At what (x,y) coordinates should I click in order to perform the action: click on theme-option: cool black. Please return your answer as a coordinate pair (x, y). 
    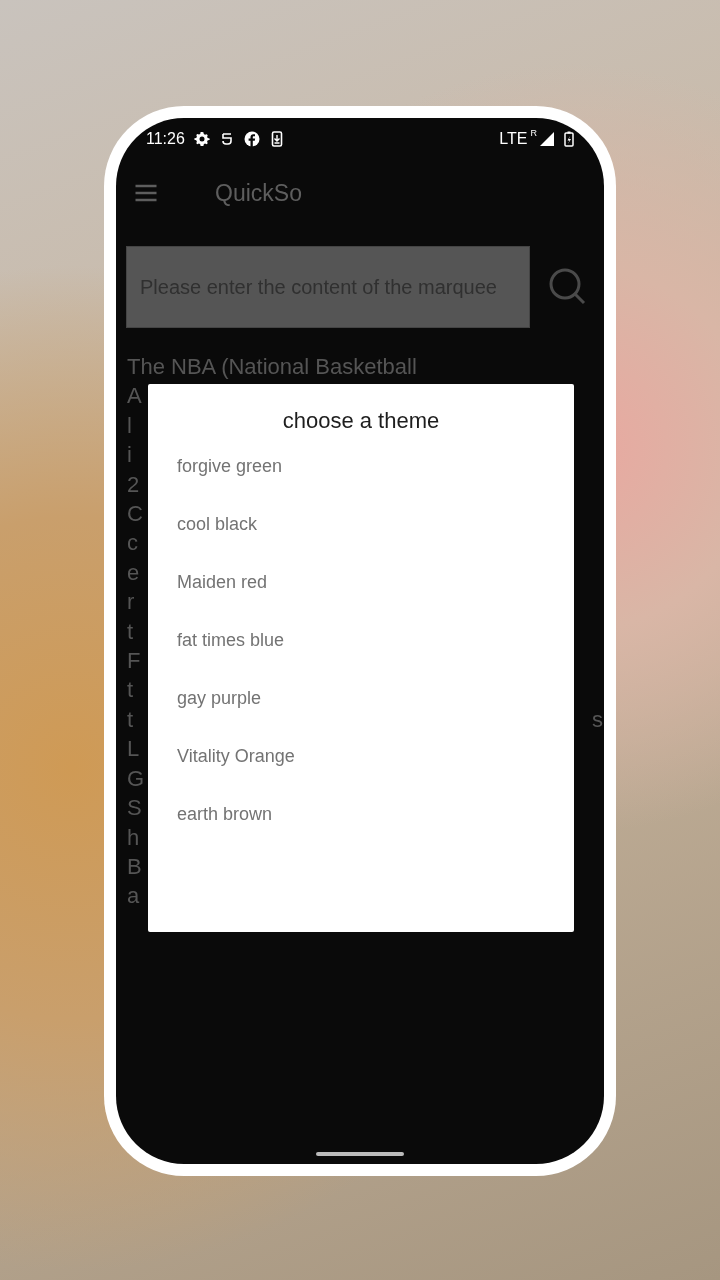
    Looking at the image, I should click on (361, 537).